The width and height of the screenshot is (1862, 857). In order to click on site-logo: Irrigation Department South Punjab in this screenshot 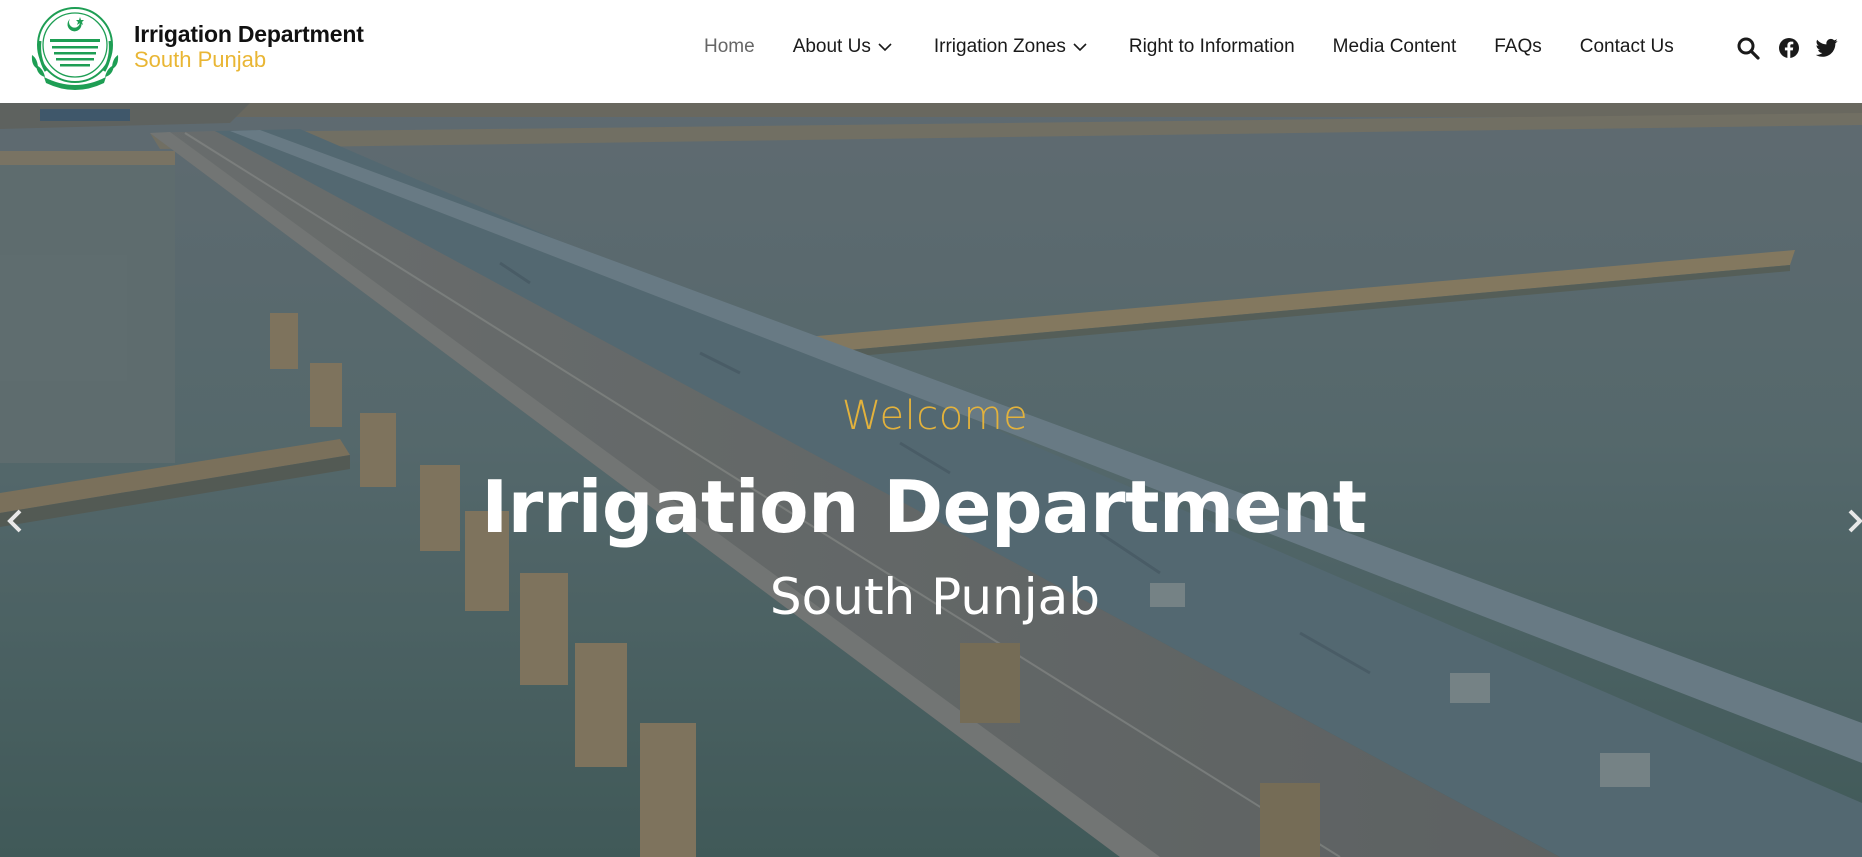, I will do `click(194, 48)`.